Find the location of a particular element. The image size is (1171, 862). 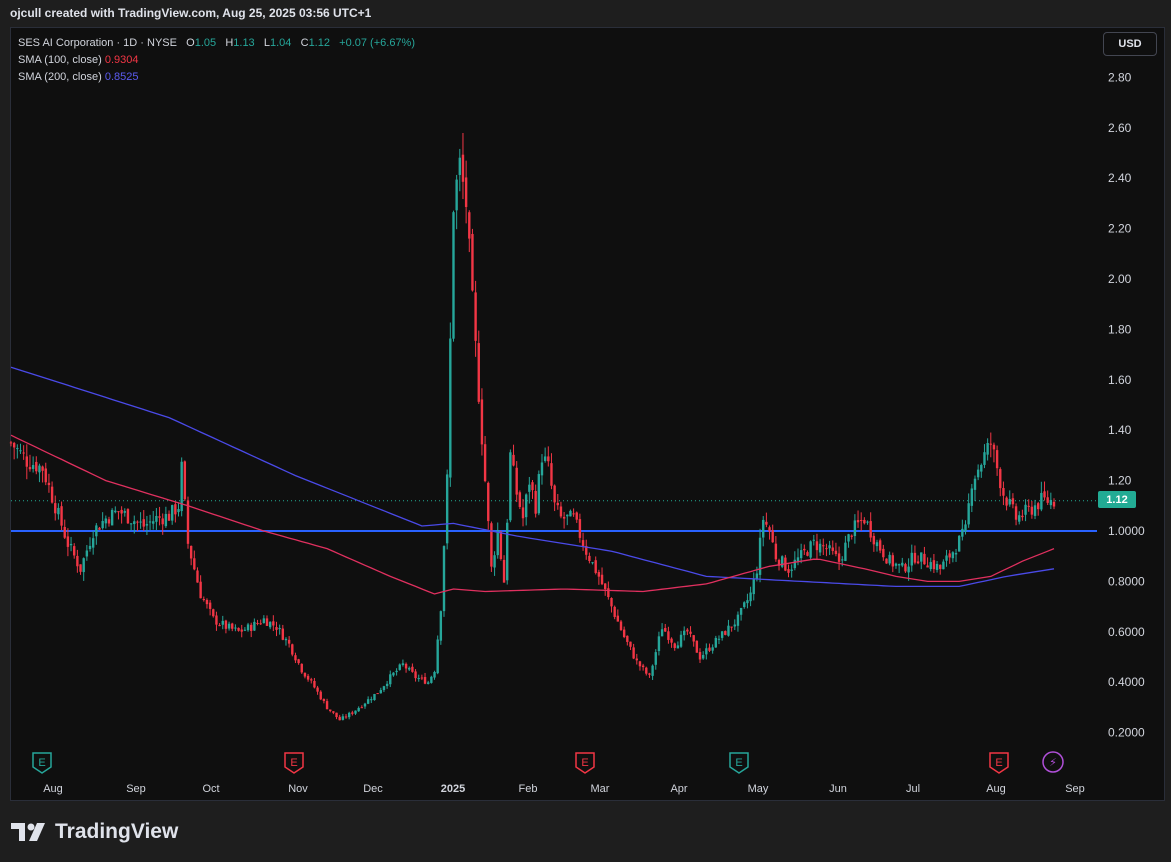

x-tick-label: Aug is located at coordinates (53, 789).